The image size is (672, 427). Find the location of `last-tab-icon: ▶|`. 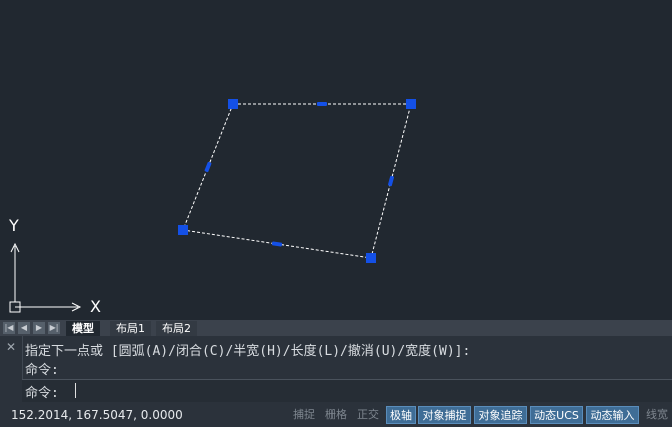

last-tab-icon: ▶| is located at coordinates (54, 328).